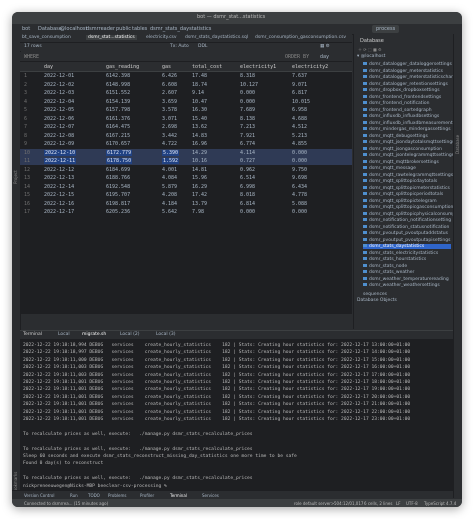 The image size is (474, 519). What do you see at coordinates (179, 46) in the screenshot?
I see `tx-mode-dropdown: Tx: Auto` at bounding box center [179, 46].